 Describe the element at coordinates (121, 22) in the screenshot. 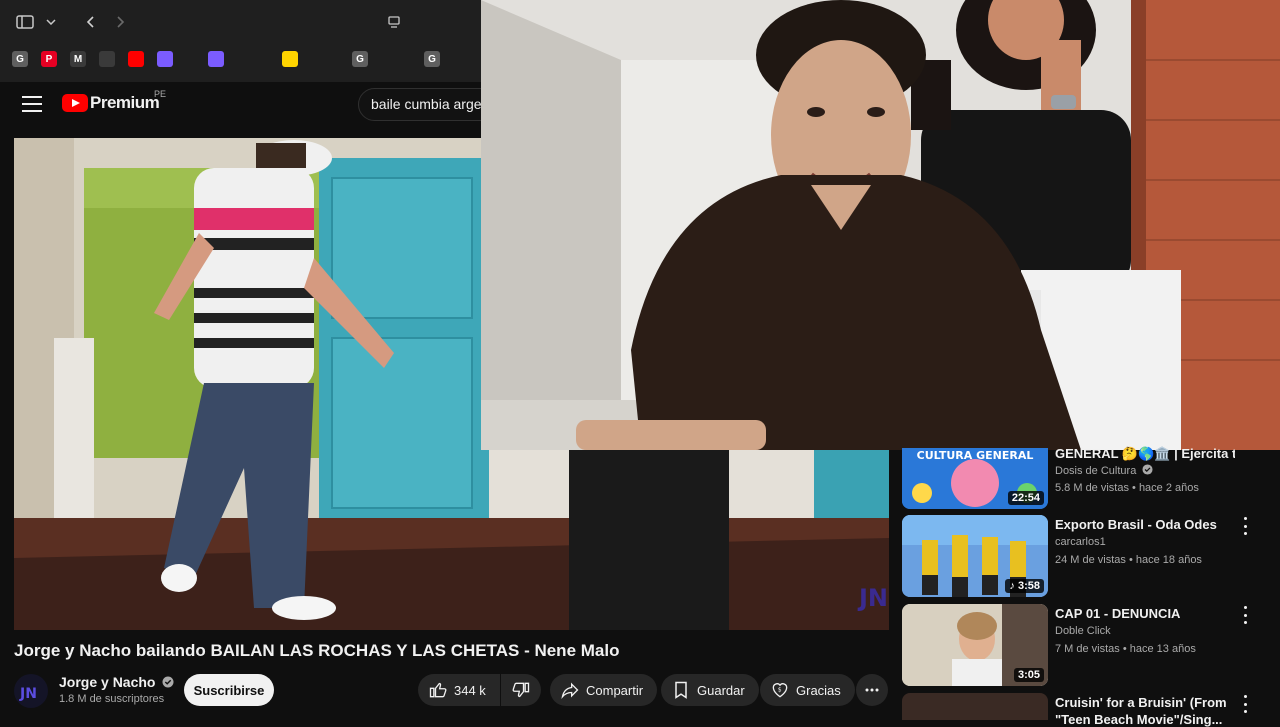

I see `forward-icon` at that location.